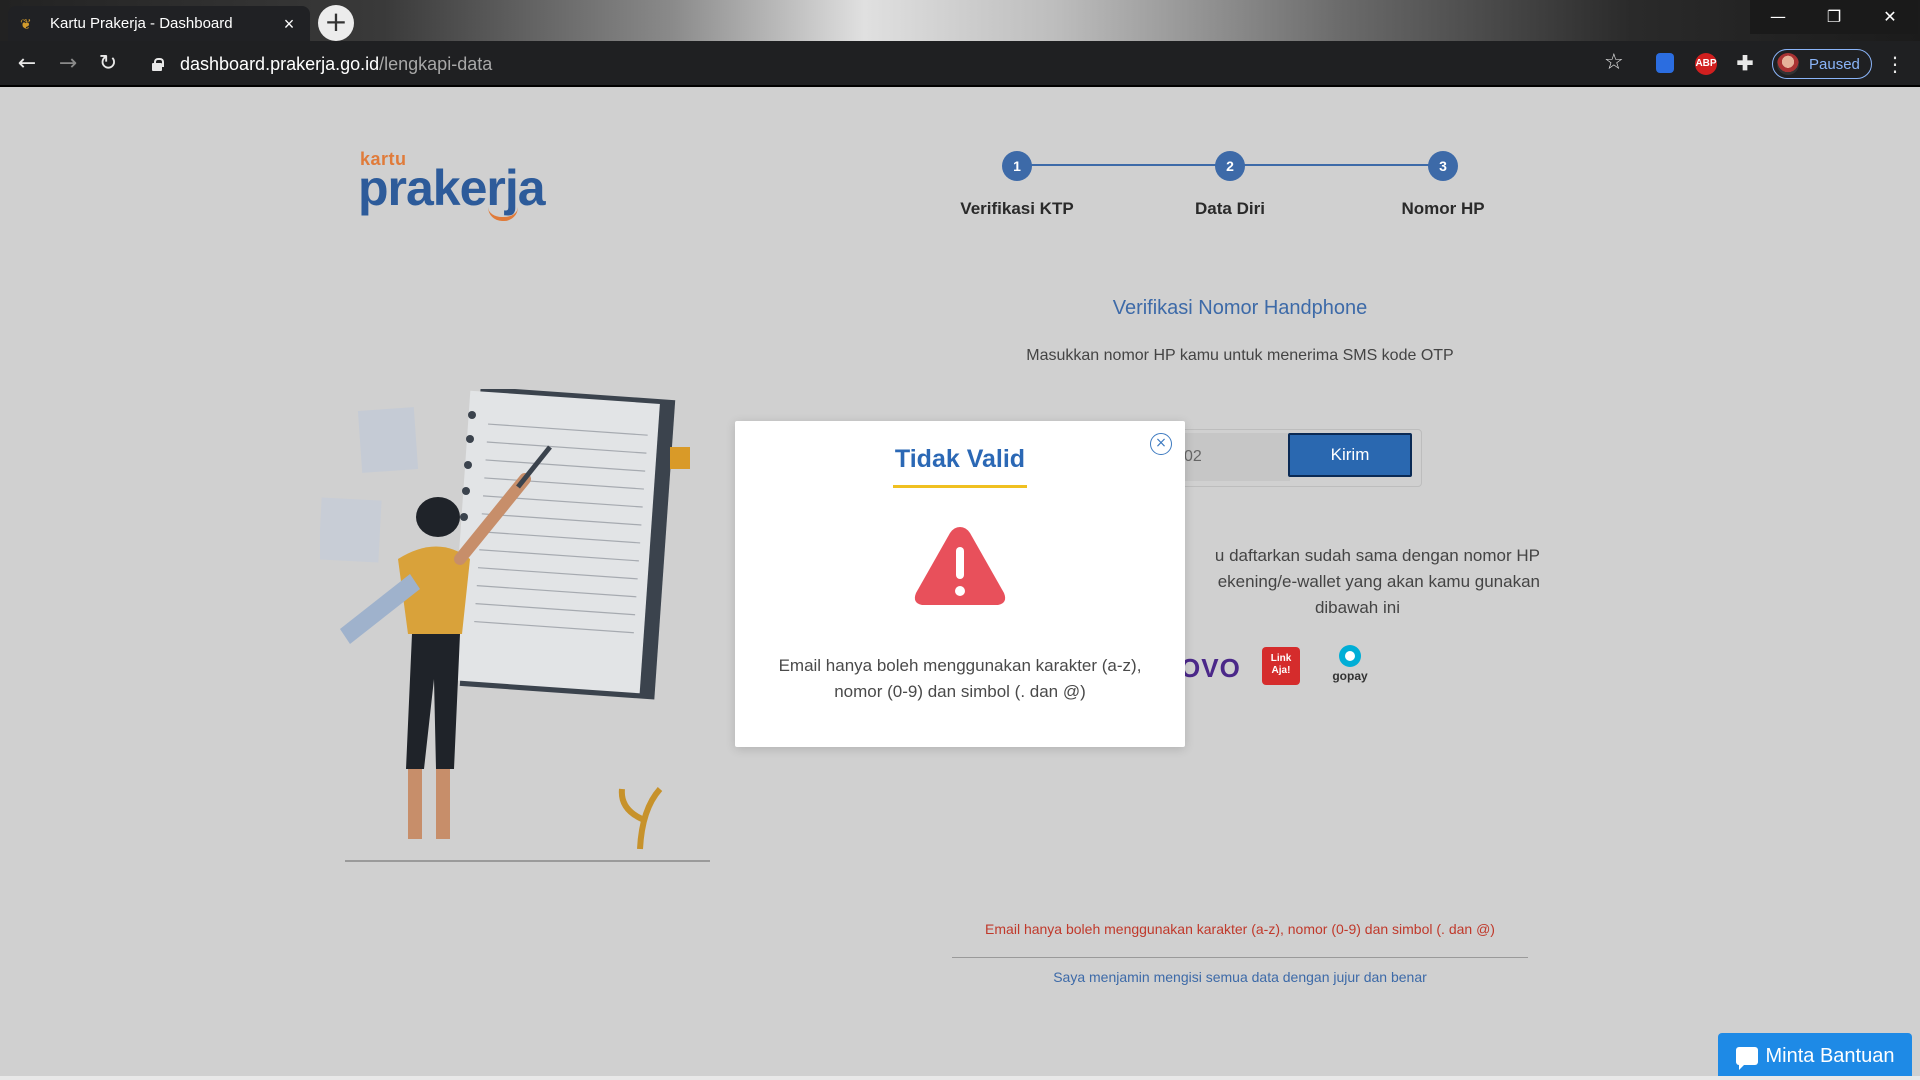  I want to click on profile-status: Paused, so click(1834, 64).